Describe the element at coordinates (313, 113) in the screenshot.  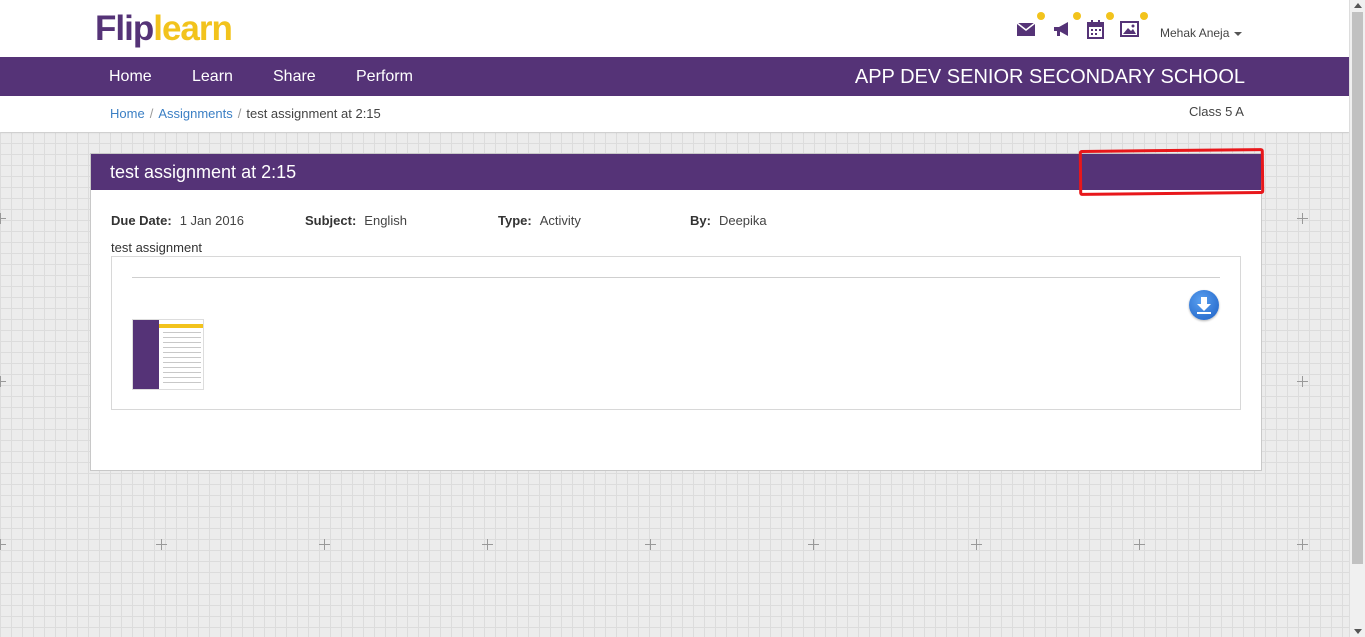
I see `breadcrumb-current: test assignment at 2:15` at that location.